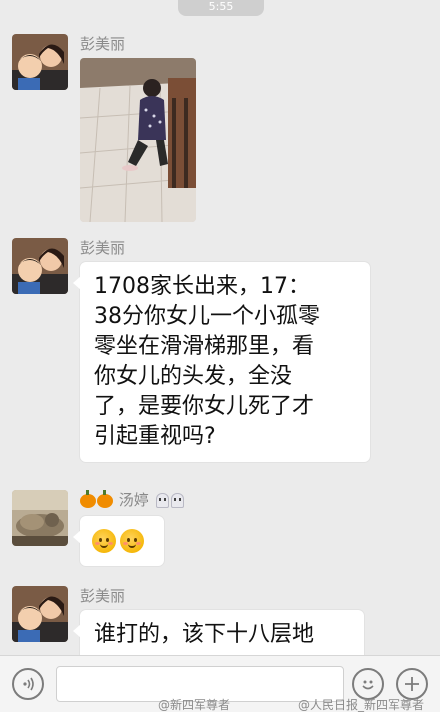 The width and height of the screenshot is (440, 712). I want to click on watermark-text: @人民日报_新四军尊者, so click(361, 705).